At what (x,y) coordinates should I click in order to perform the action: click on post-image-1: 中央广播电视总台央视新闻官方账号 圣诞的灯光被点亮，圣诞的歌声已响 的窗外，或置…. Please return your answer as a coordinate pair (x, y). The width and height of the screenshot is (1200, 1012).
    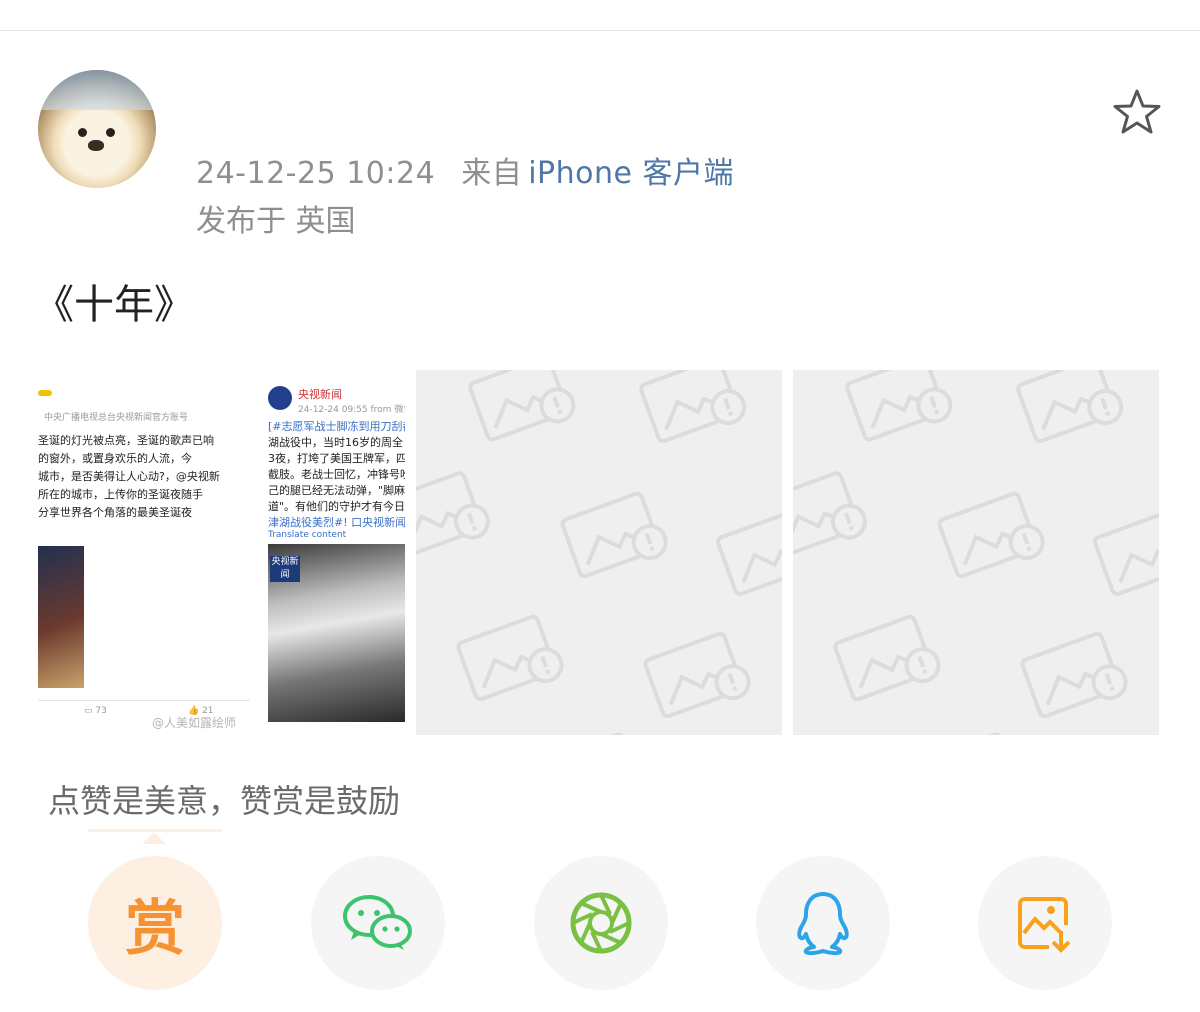
    Looking at the image, I should click on (221, 552).